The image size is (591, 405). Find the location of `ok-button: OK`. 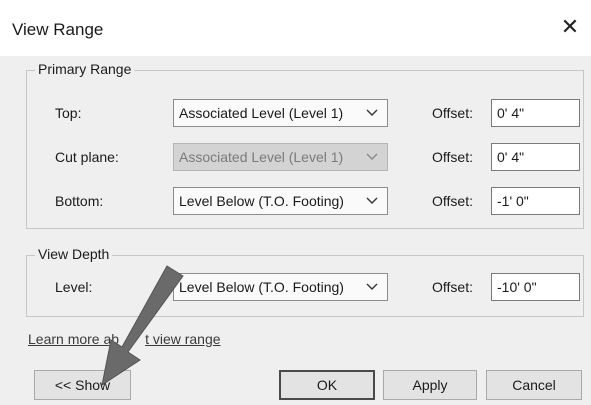

ok-button: OK is located at coordinates (327, 385).